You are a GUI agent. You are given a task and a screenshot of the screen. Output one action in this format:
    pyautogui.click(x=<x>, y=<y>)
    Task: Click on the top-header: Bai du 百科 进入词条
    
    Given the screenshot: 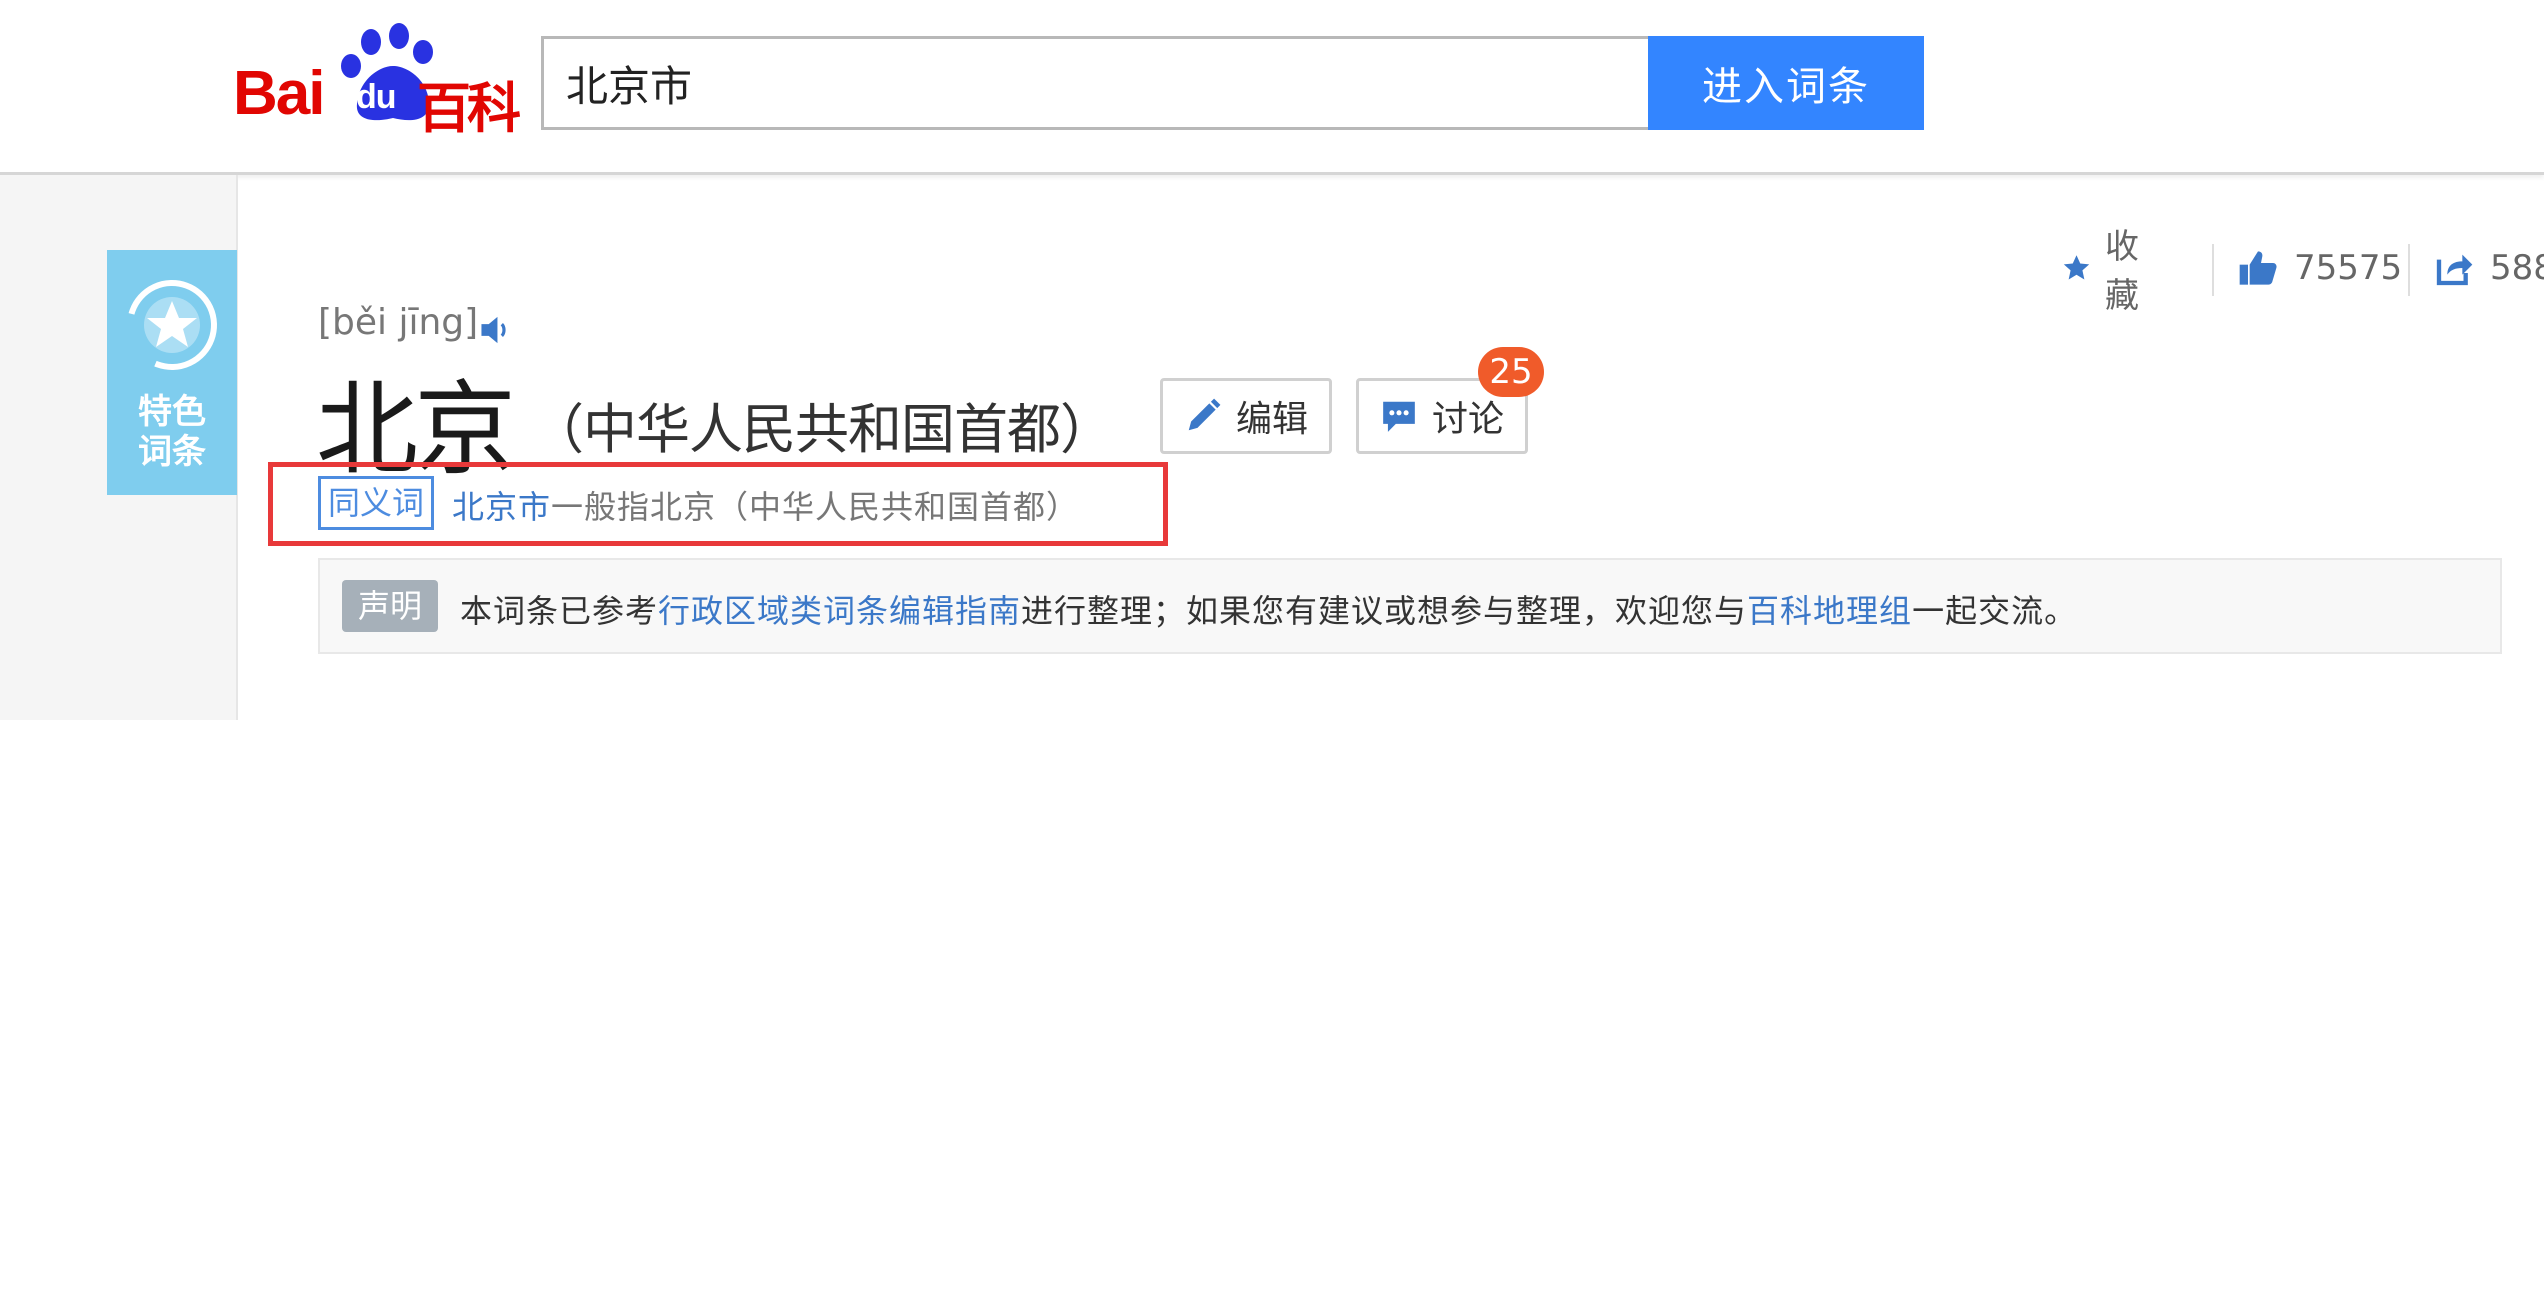 What is the action you would take?
    pyautogui.click(x=1272, y=87)
    